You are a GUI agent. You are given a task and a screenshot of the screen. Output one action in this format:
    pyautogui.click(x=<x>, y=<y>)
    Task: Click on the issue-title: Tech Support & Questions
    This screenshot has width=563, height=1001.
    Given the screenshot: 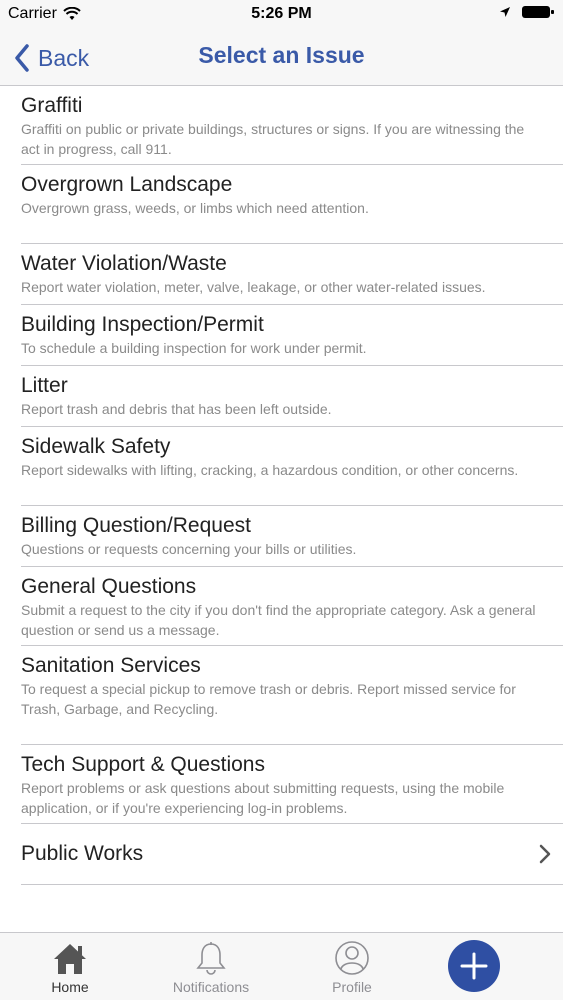 What is the action you would take?
    pyautogui.click(x=143, y=764)
    